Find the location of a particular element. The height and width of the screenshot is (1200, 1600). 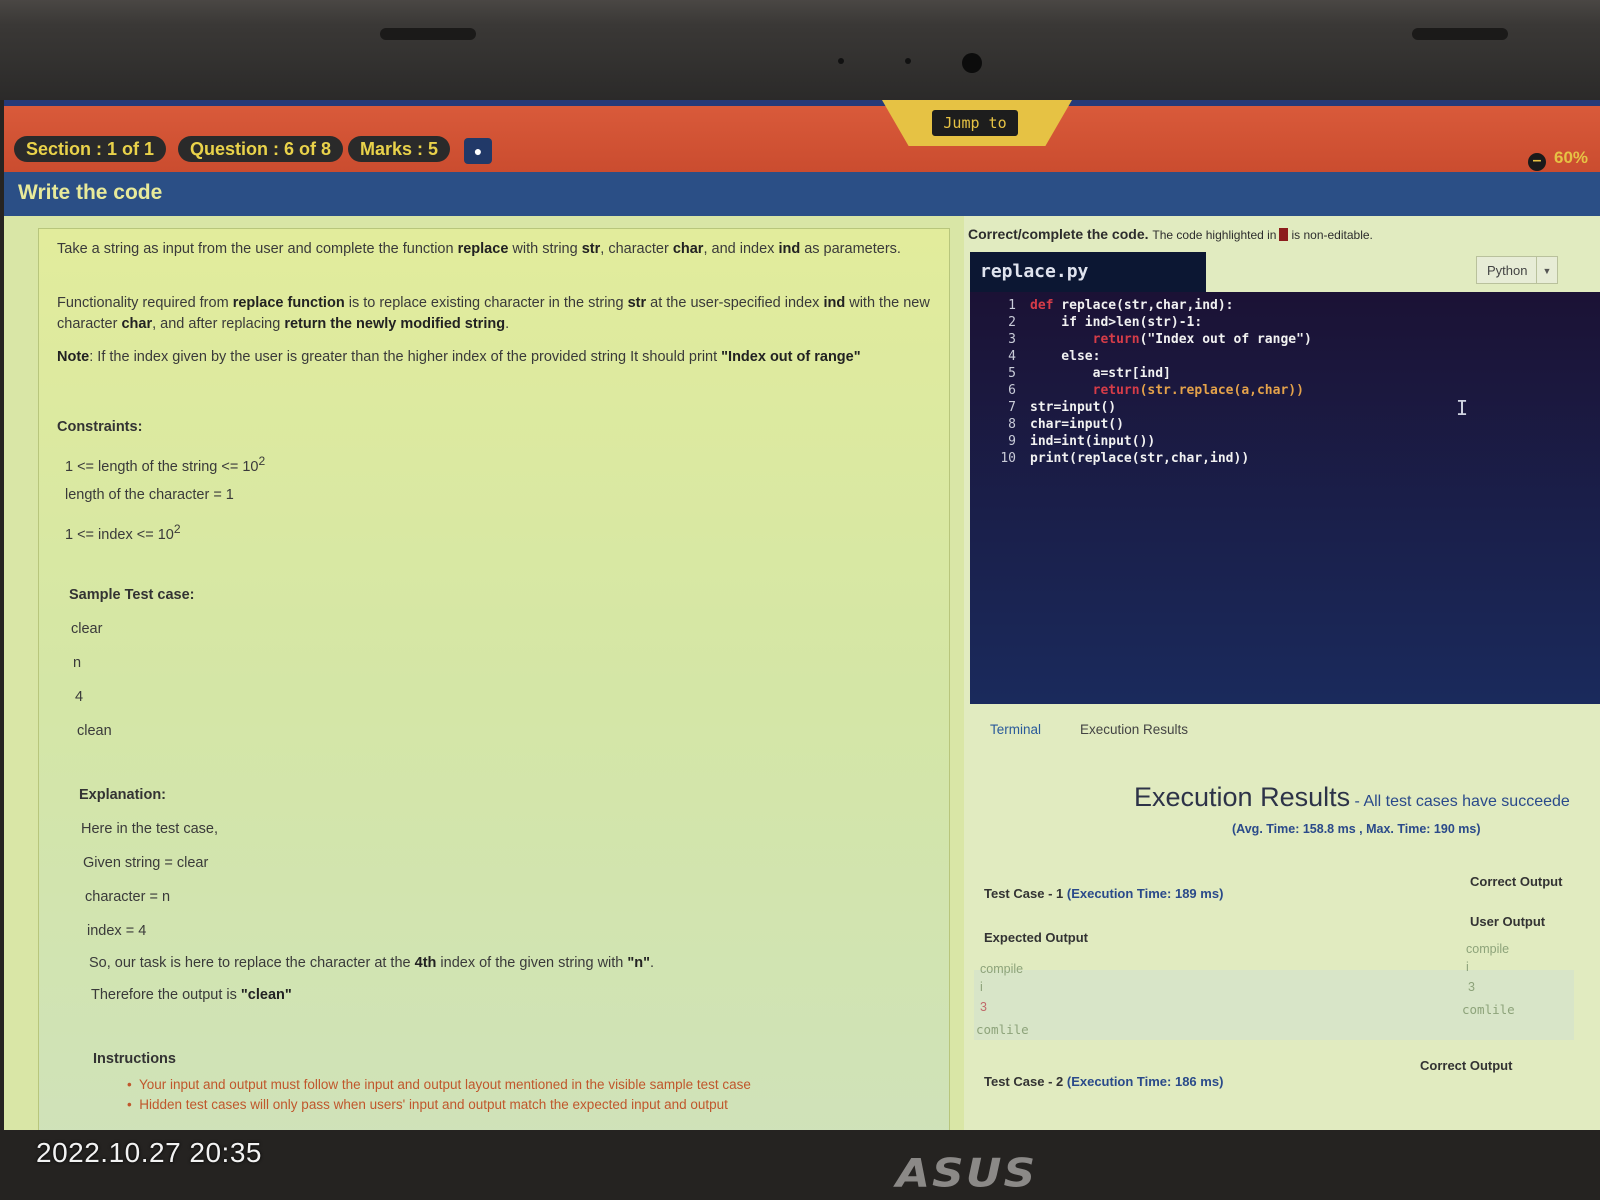

explanation-result: Therefore the output is "clean" is located at coordinates (191, 995).